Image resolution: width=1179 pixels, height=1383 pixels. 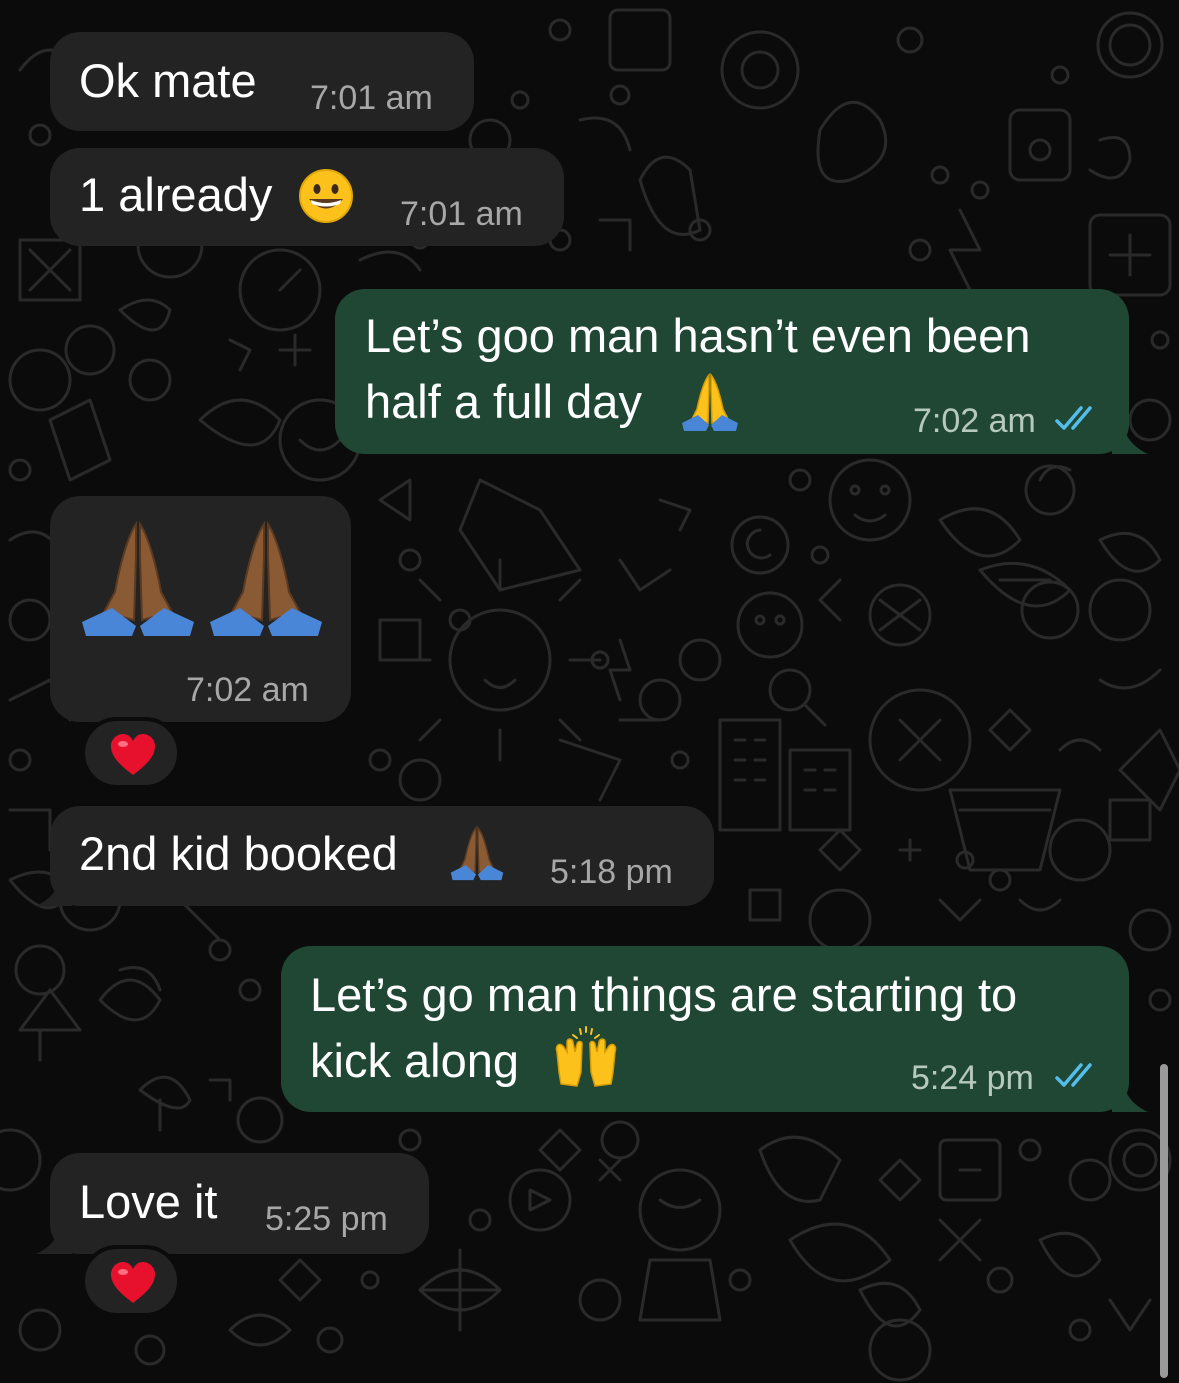 What do you see at coordinates (148, 1201) in the screenshot?
I see `message-text: Love it` at bounding box center [148, 1201].